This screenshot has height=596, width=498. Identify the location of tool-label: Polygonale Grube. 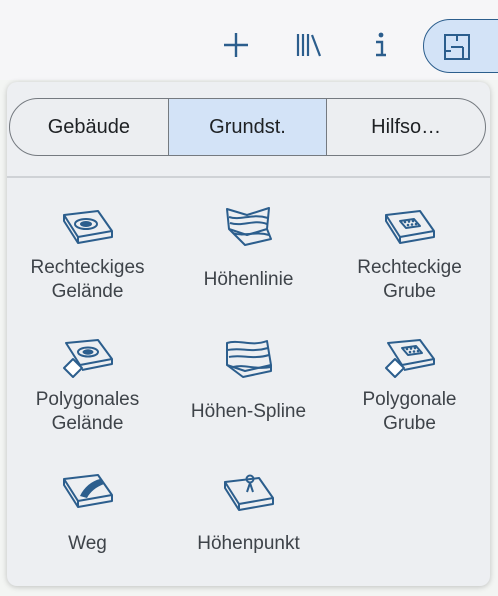
(409, 411).